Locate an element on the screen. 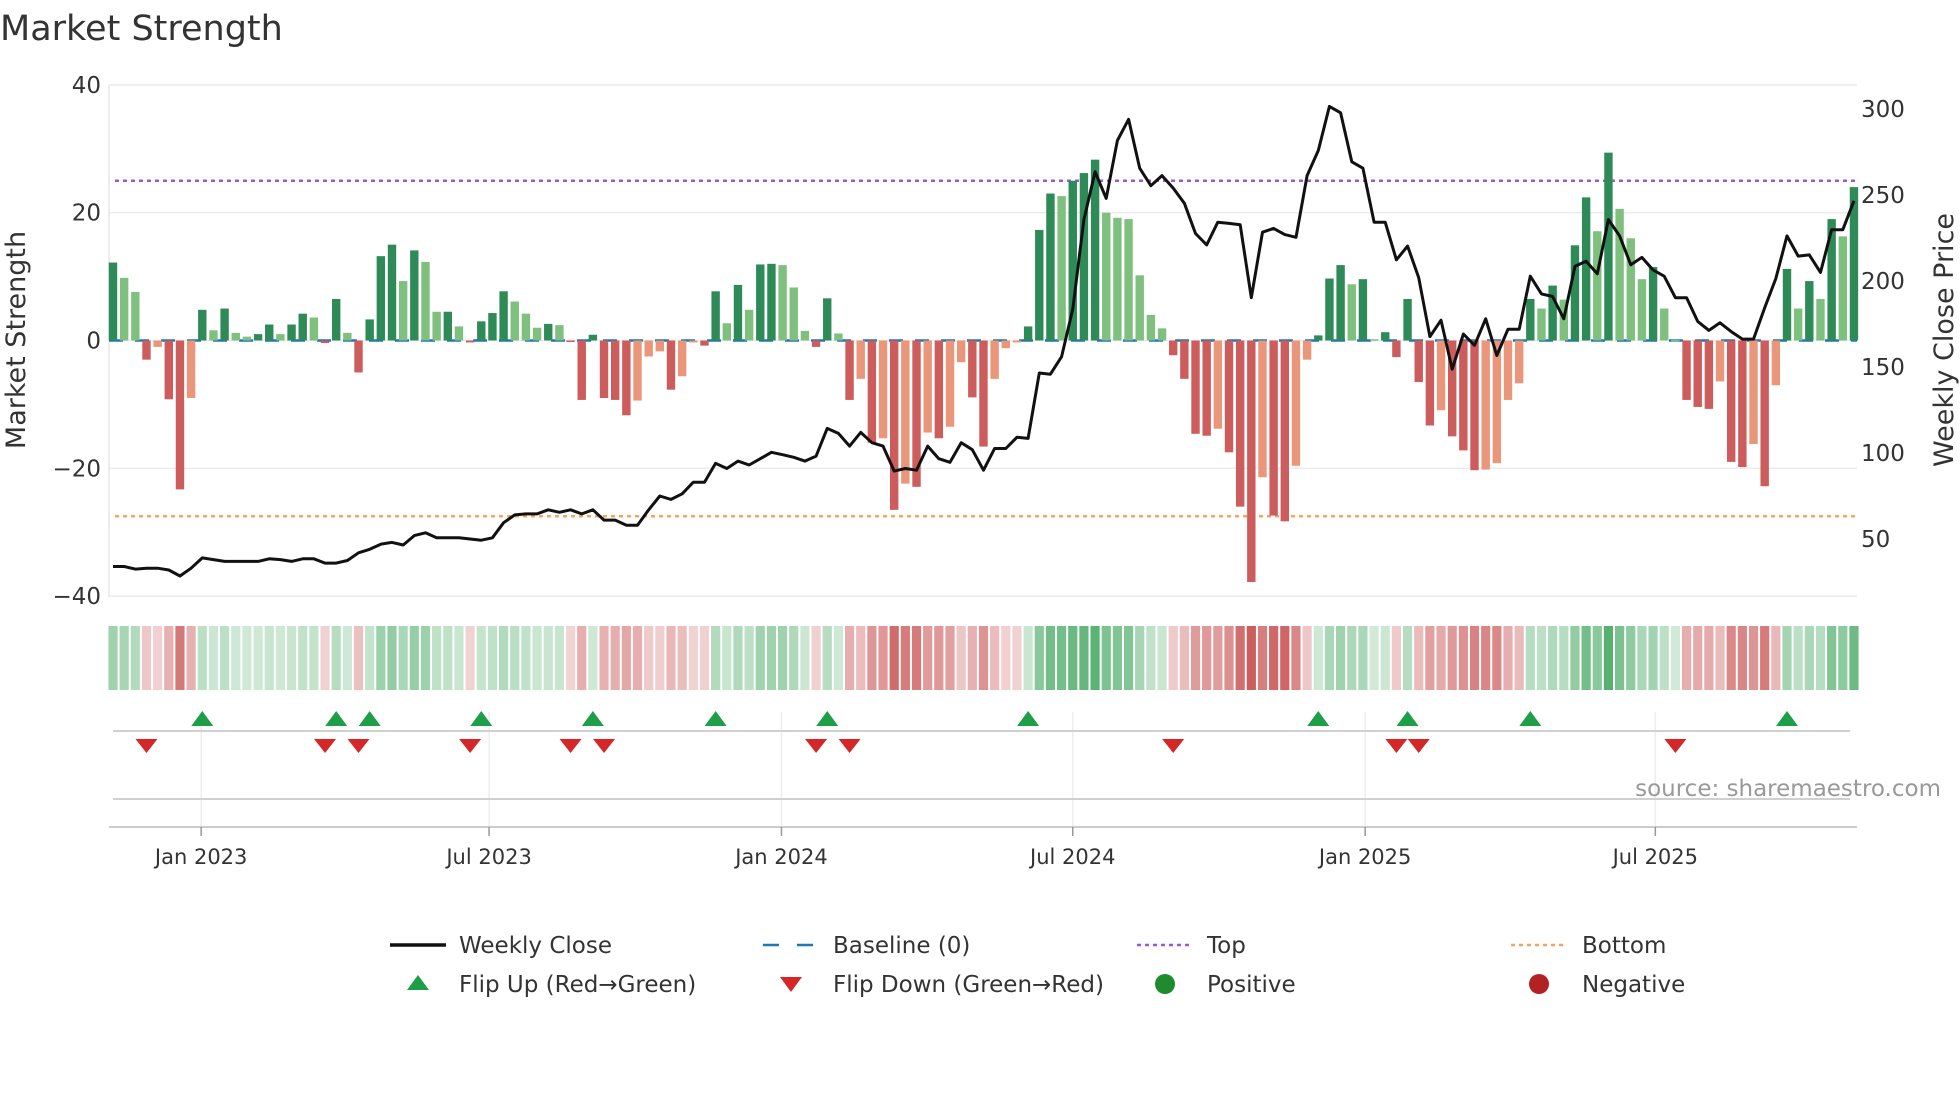 The width and height of the screenshot is (1960, 1102). left-tick-label: 20 is located at coordinates (86, 214).